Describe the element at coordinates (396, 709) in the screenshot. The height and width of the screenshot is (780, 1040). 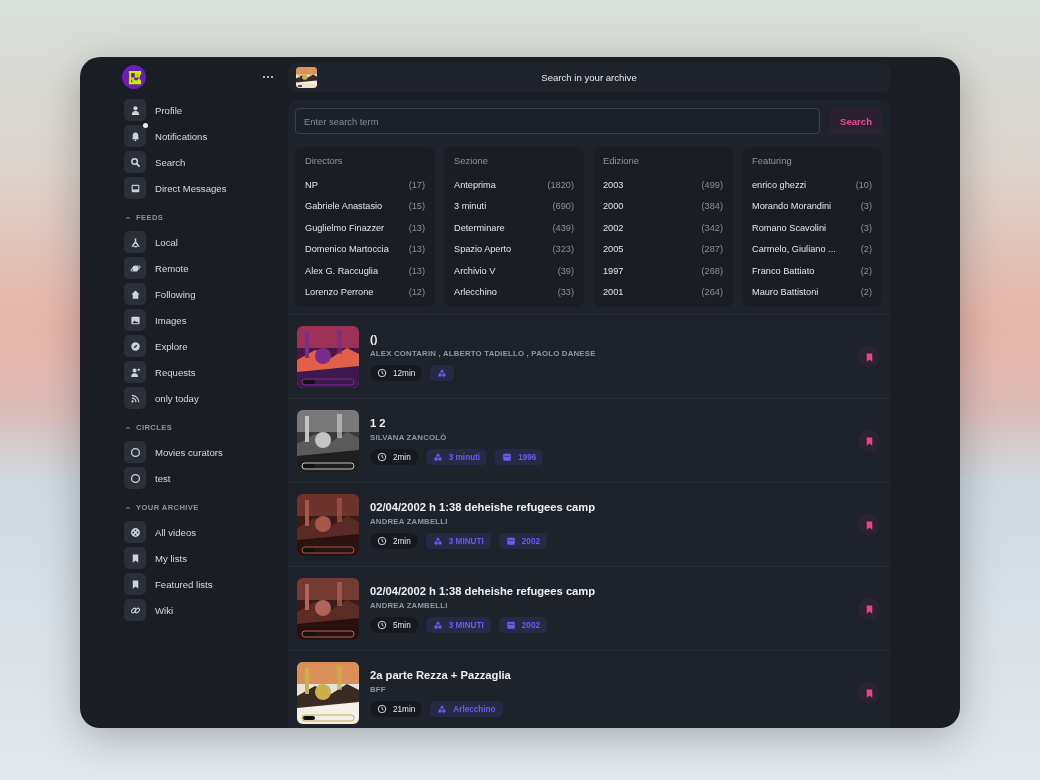
I see `duration-pill: 21min` at that location.